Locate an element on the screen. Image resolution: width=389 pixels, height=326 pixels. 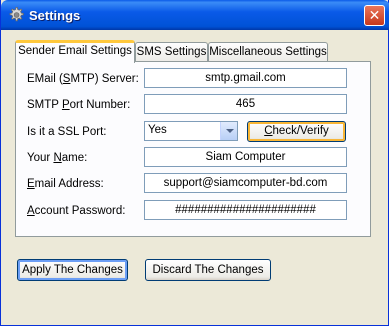
close-button: ✕ is located at coordinates (374, 15).